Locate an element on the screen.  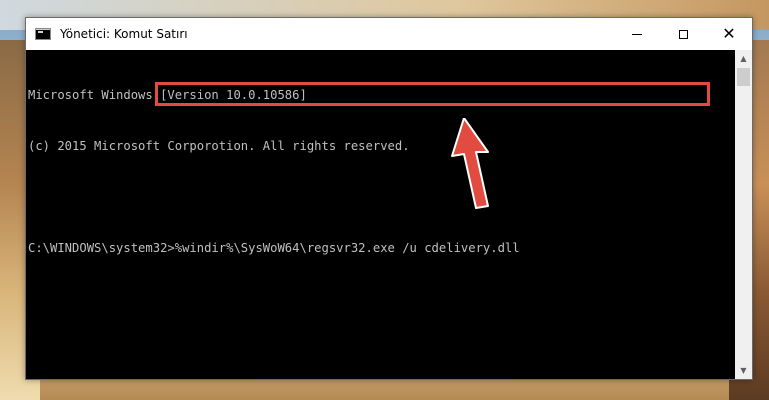
caption-buttons: ✕ is located at coordinates (683, 34).